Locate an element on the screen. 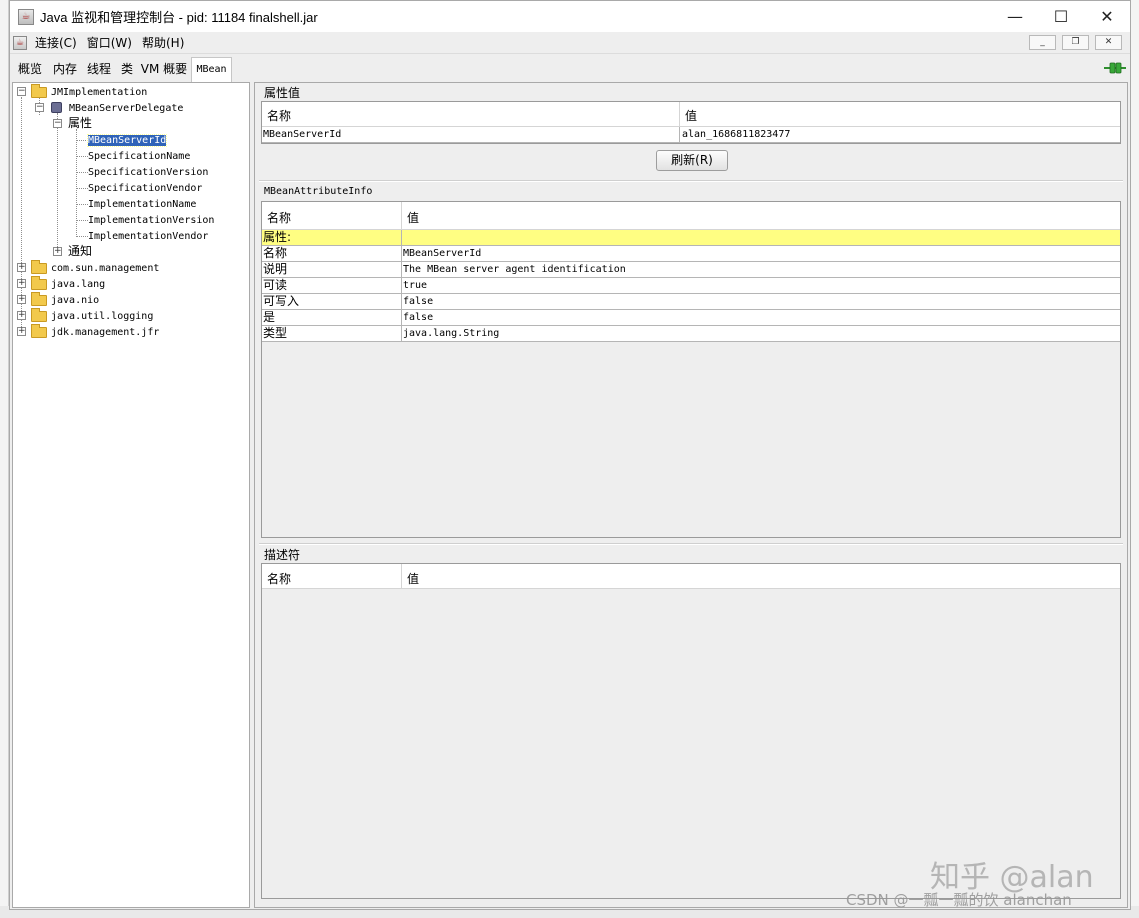  info-name-cell: 类型 is located at coordinates (275, 333).